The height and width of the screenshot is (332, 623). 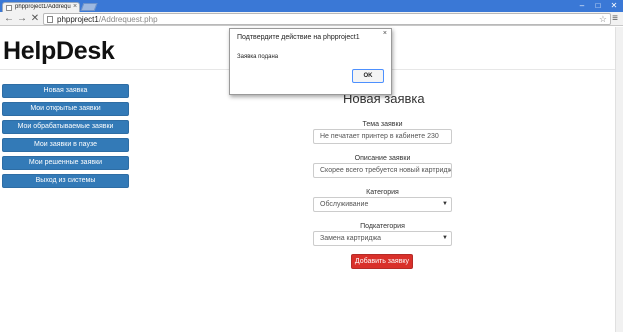 I want to click on description-label: Описание заявки, so click(x=382, y=158).